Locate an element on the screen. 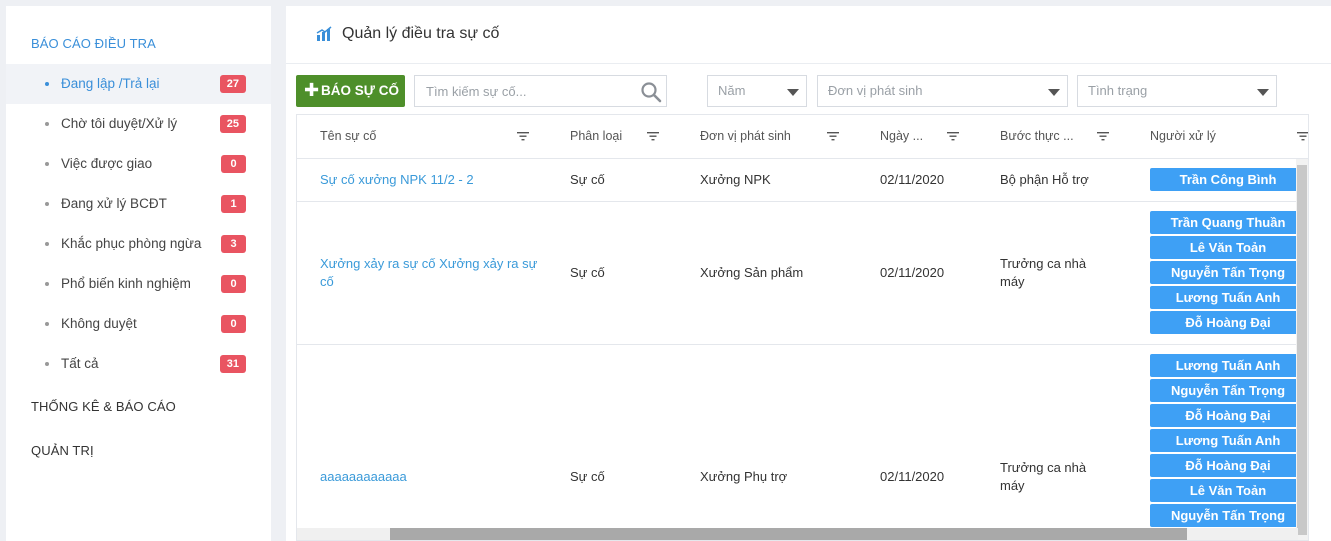 Image resolution: width=1331 pixels, height=541 pixels. sidebar-item-all: Tất cả 31 is located at coordinates (138, 364).